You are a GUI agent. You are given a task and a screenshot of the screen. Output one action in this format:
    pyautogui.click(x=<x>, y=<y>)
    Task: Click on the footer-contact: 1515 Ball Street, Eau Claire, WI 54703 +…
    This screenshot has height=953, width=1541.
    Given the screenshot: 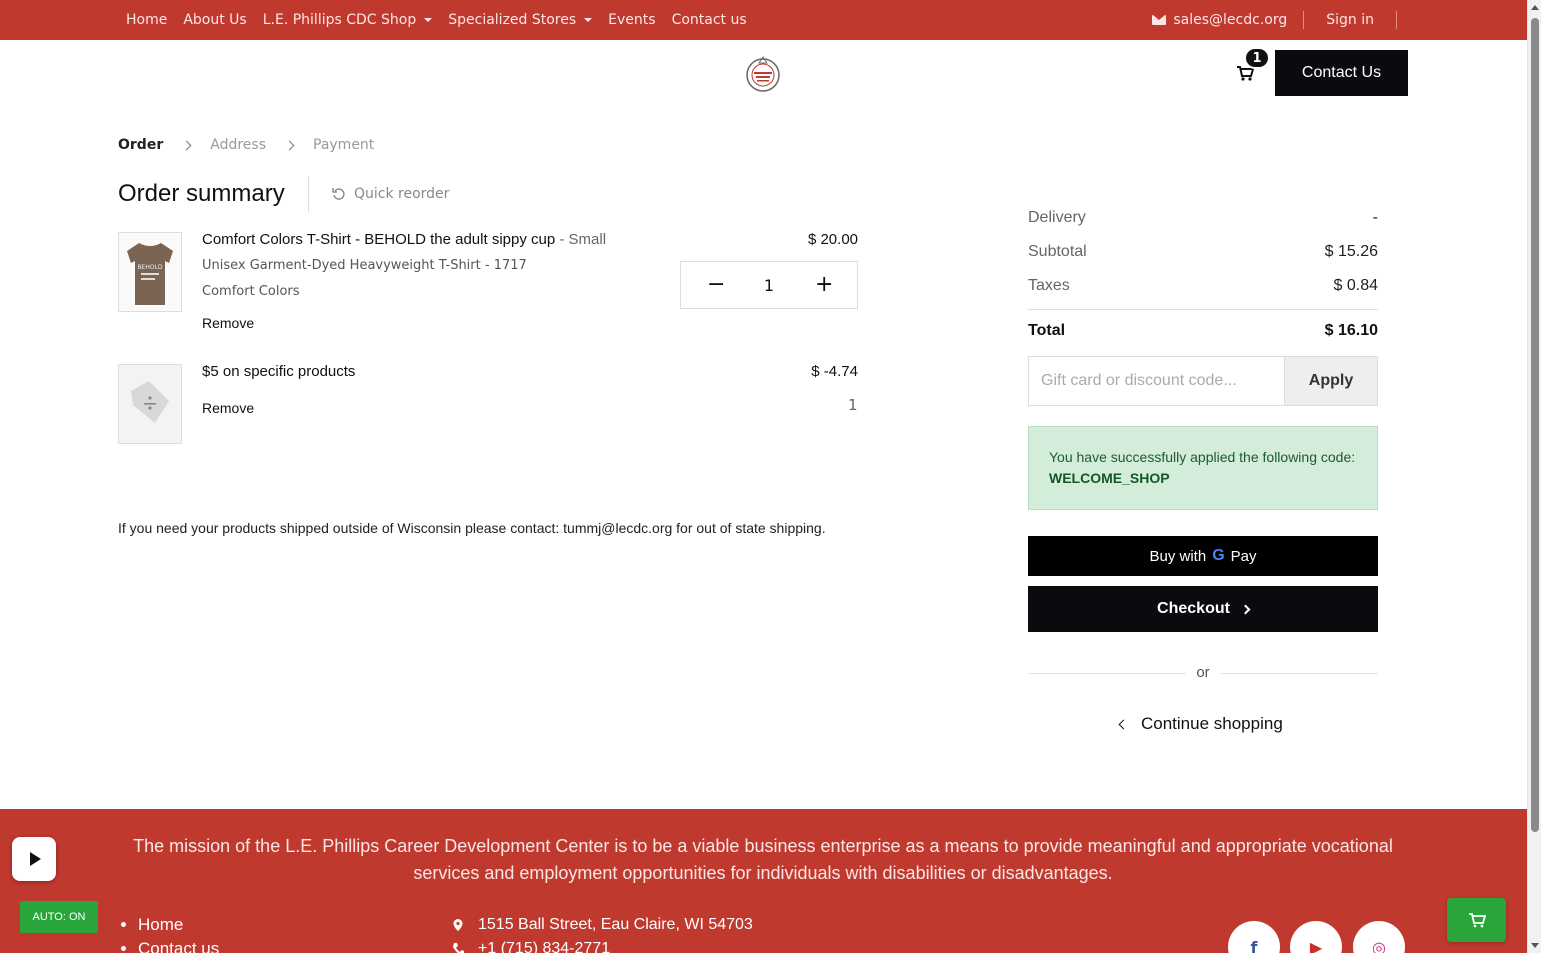 What is the action you would take?
    pyautogui.click(x=602, y=933)
    